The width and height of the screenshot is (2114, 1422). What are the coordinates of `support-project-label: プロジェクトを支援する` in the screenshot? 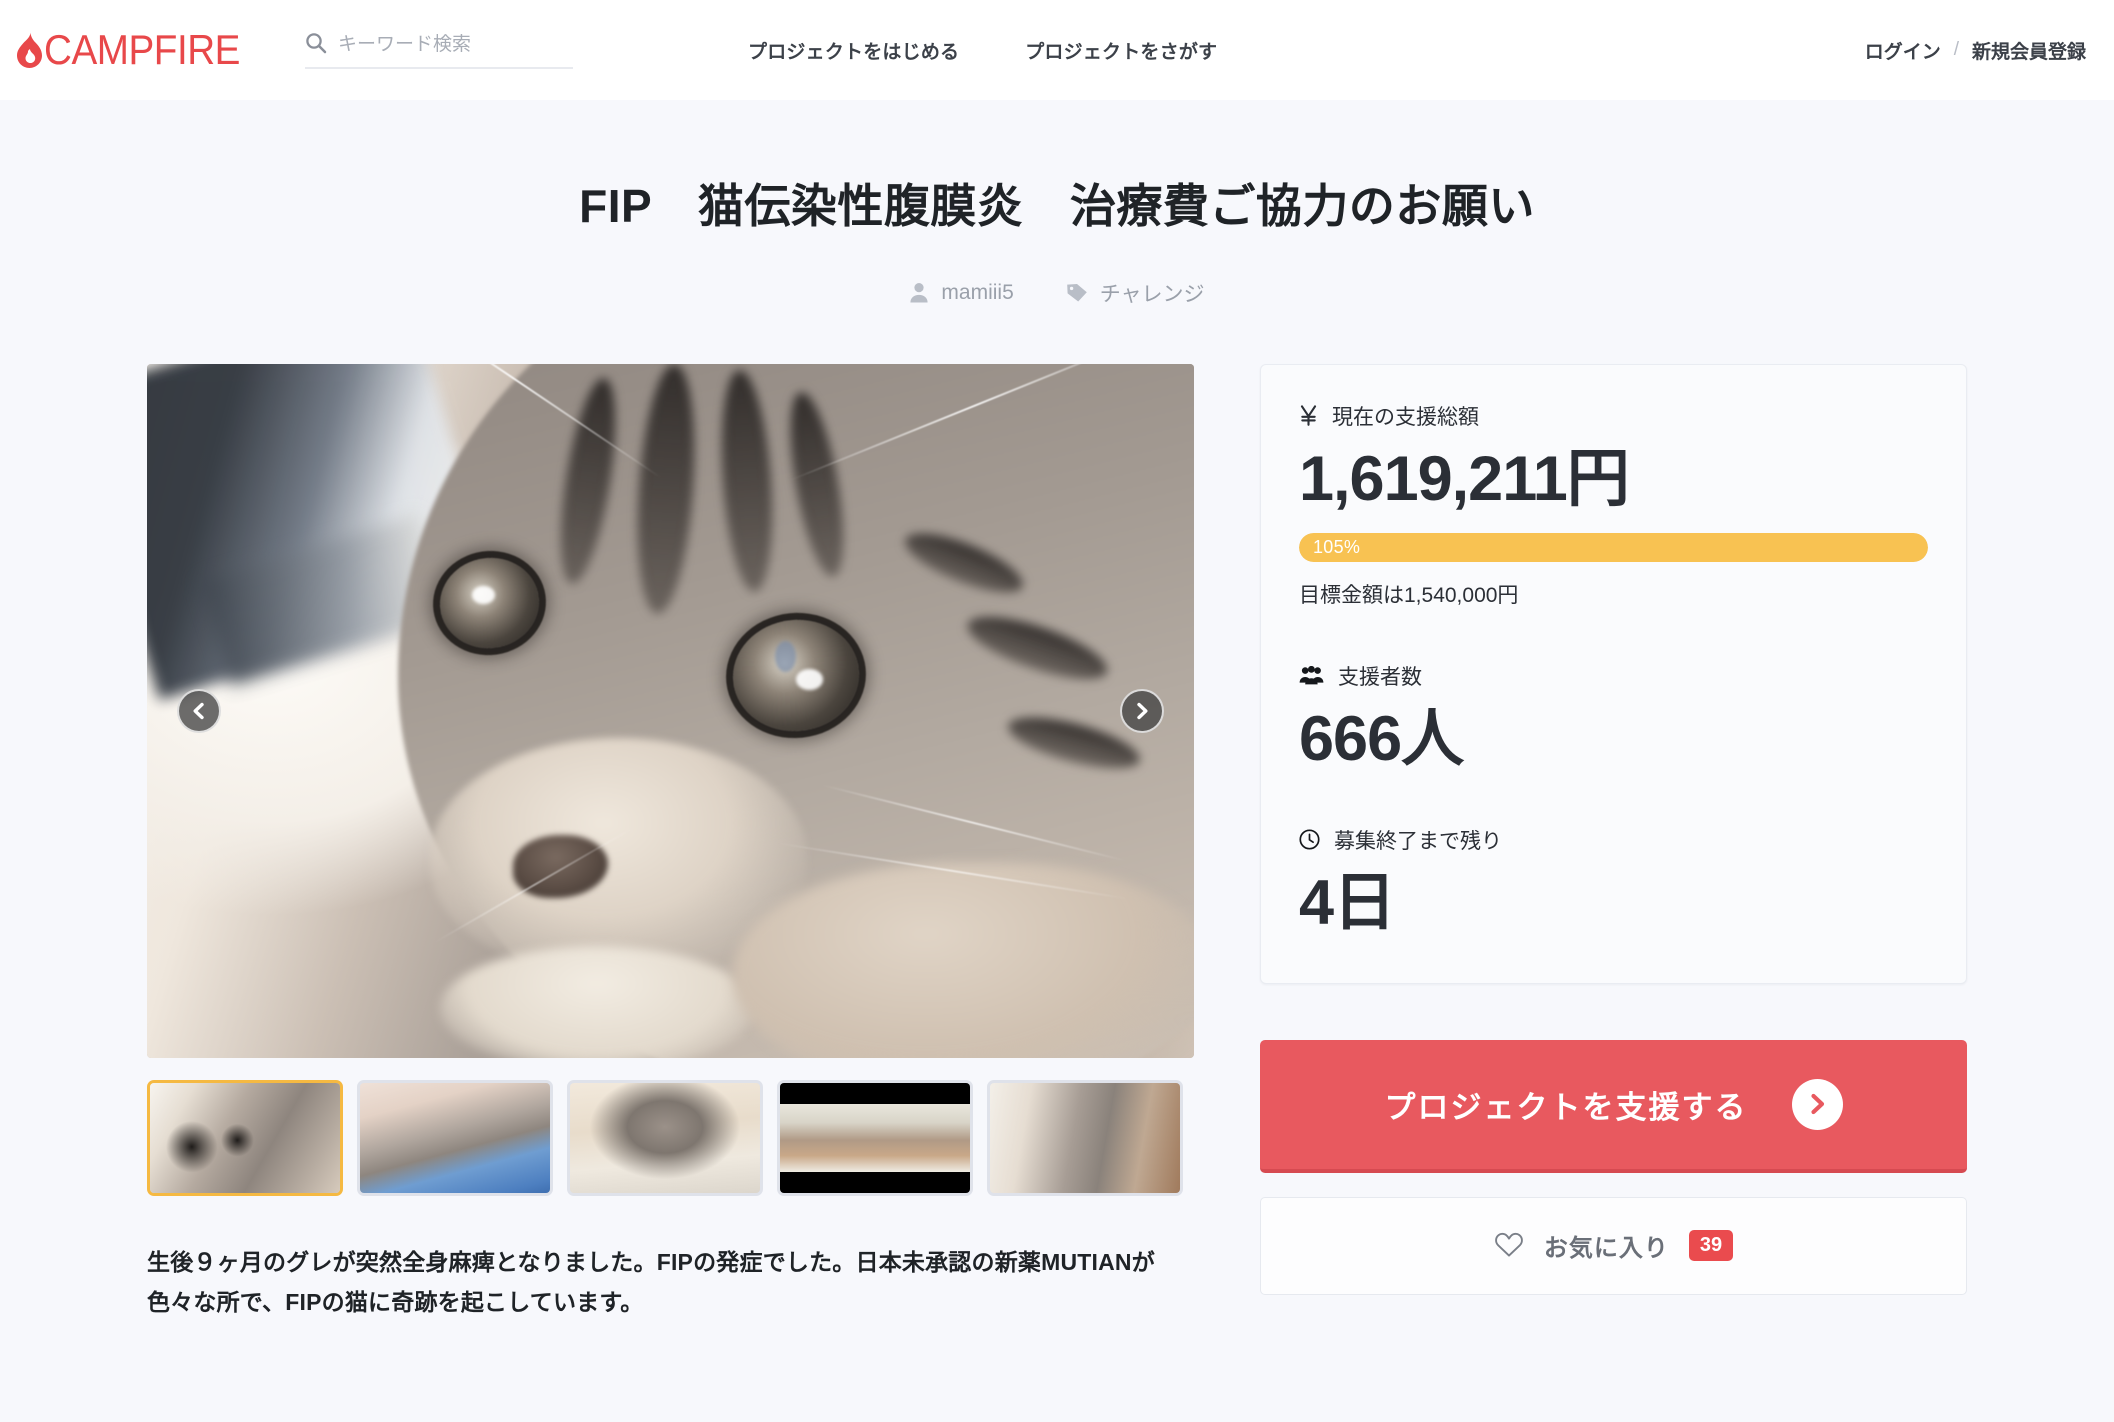 It's located at (1566, 1107).